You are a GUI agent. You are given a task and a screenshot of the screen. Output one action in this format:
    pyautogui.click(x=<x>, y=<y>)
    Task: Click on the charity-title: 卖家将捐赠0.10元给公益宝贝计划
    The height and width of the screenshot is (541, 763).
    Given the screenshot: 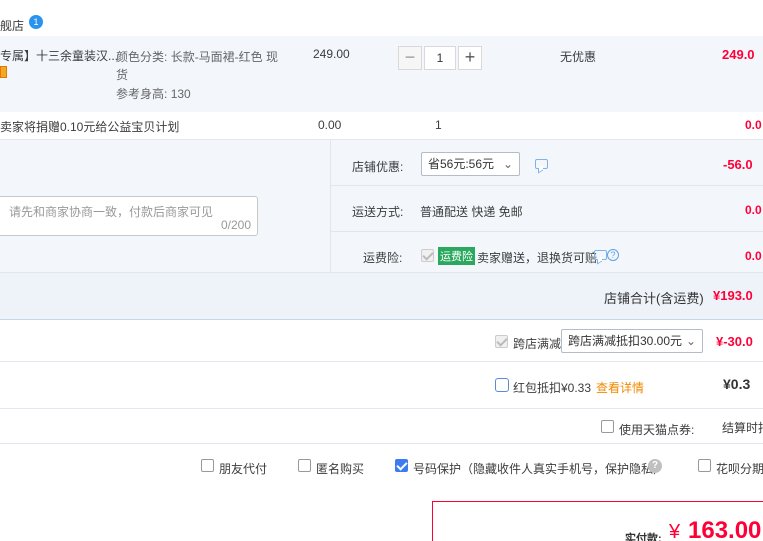 What is the action you would take?
    pyautogui.click(x=90, y=127)
    